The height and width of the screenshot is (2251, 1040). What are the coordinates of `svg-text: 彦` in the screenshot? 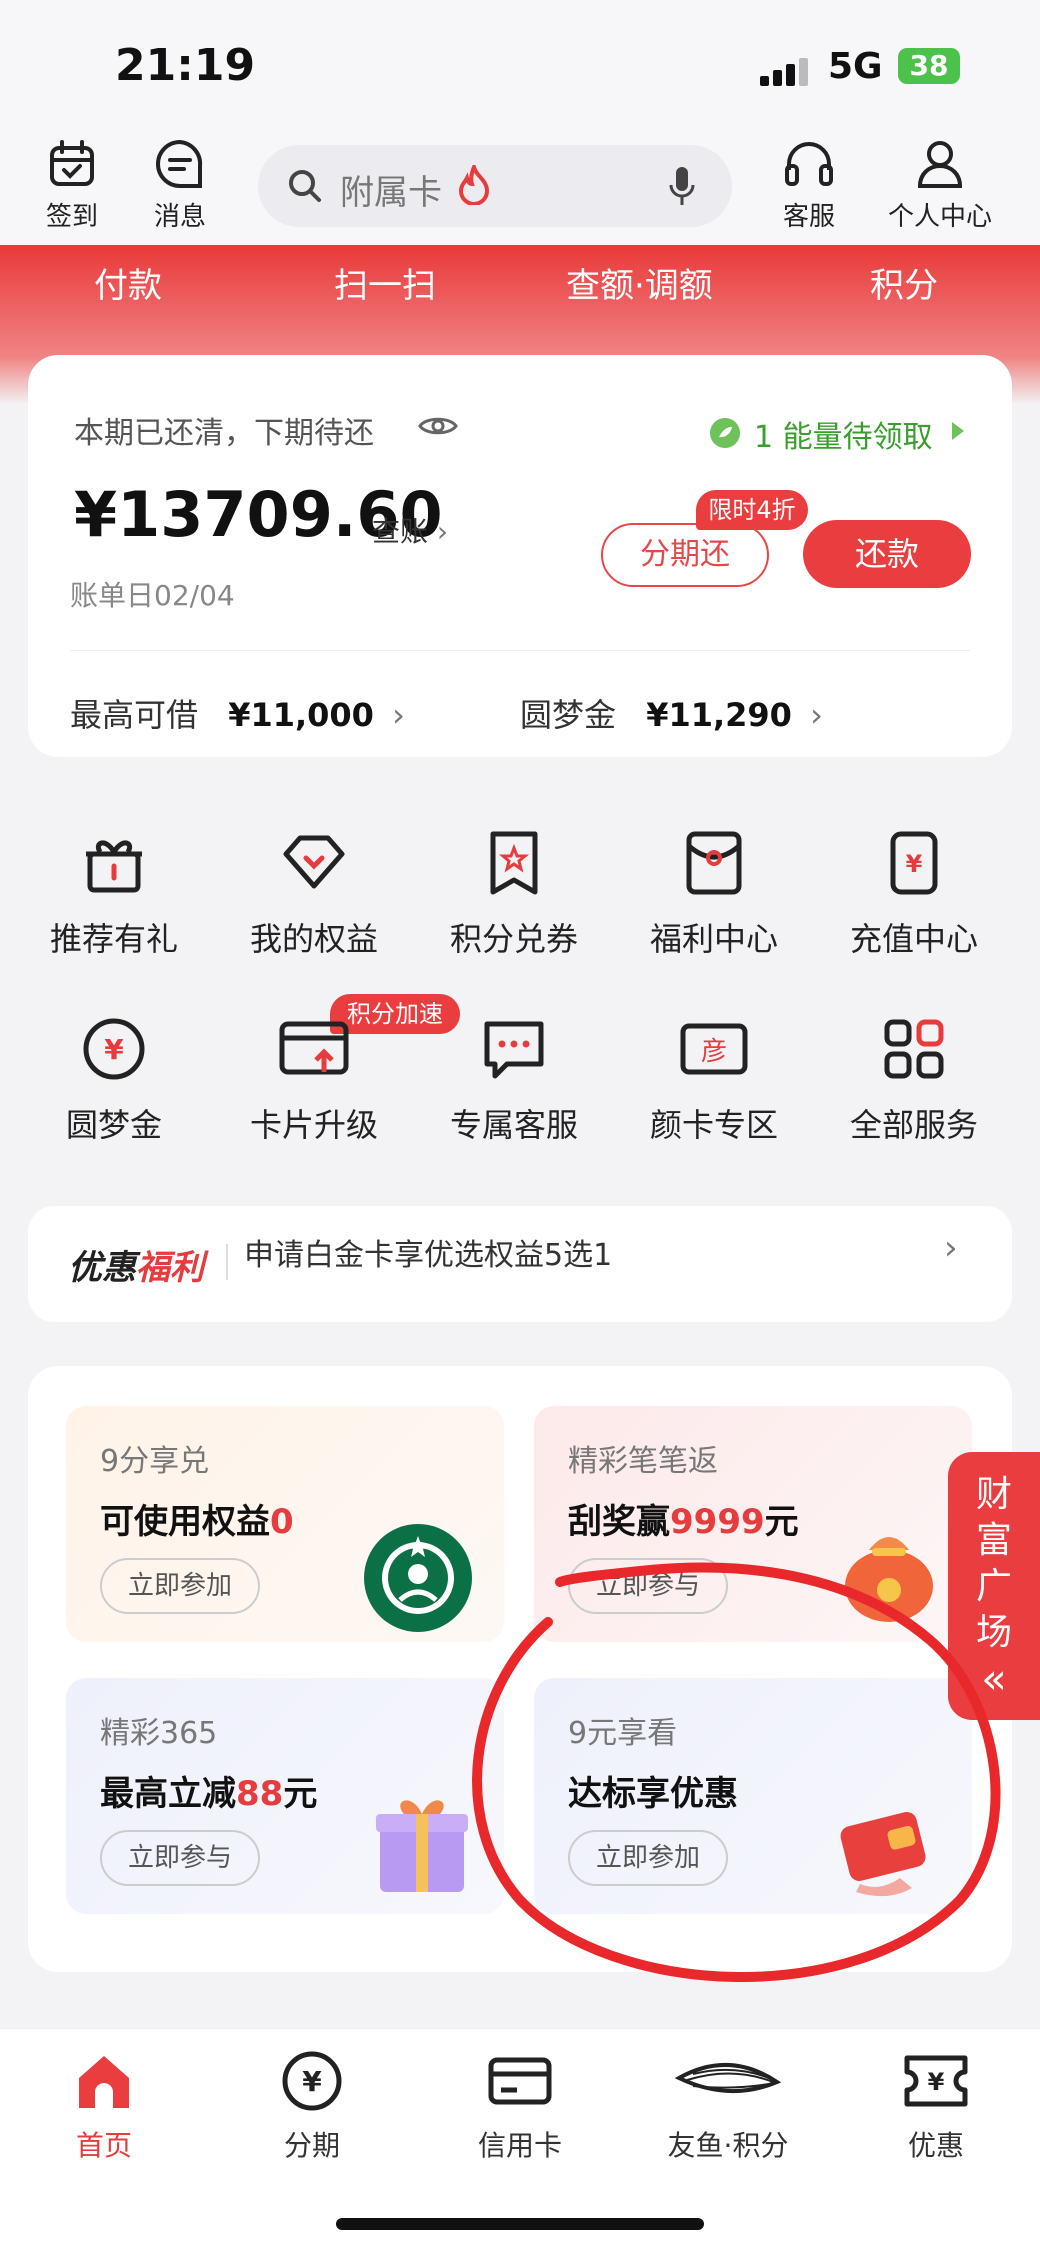 It's located at (714, 1052).